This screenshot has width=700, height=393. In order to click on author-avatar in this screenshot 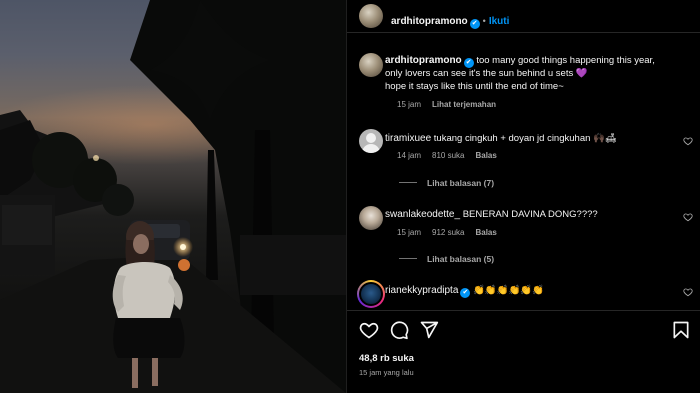, I will do `click(371, 16)`.